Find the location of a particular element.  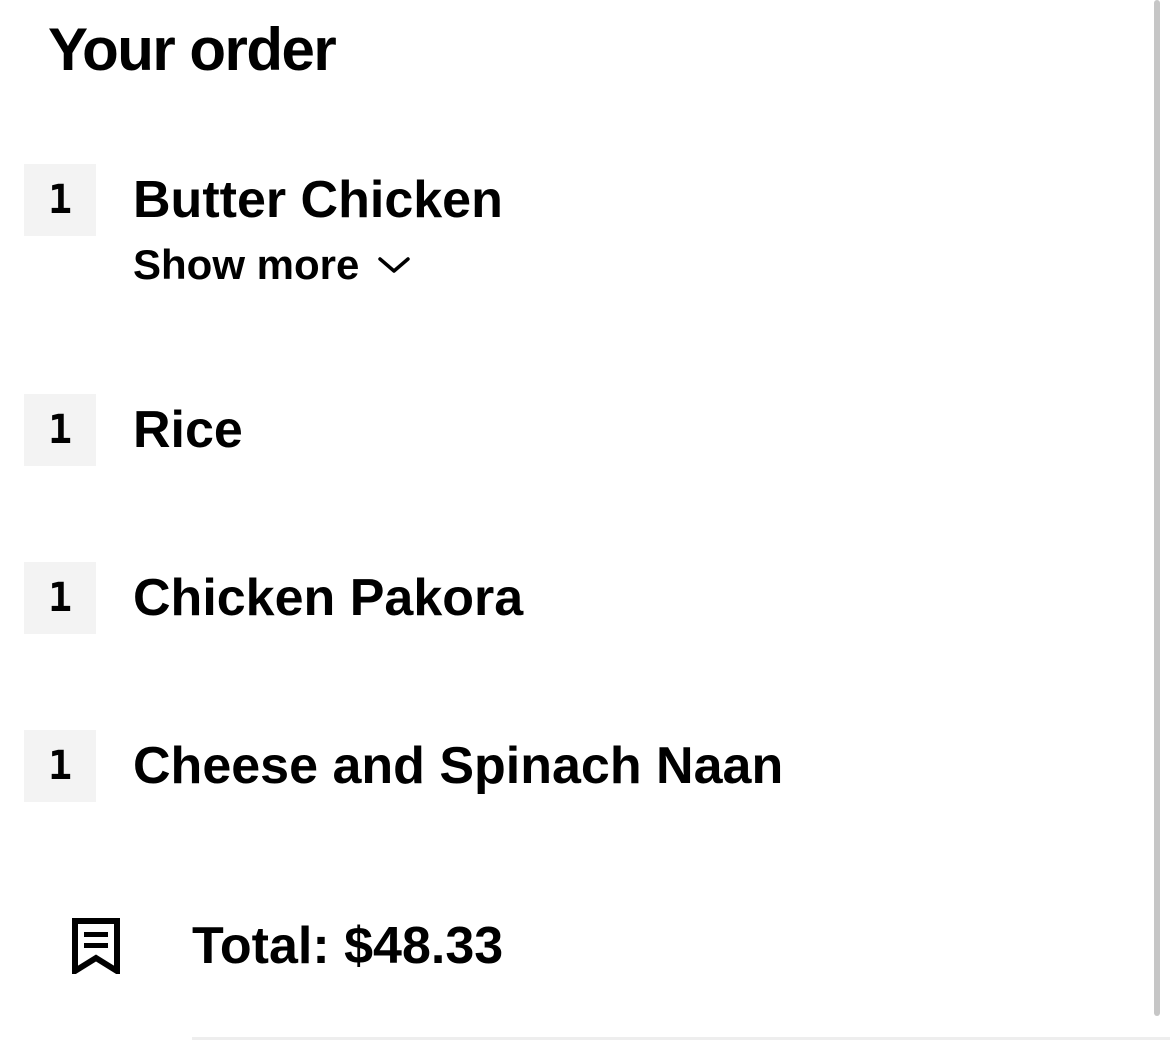

show-more-button: Show more is located at coordinates (272, 265).